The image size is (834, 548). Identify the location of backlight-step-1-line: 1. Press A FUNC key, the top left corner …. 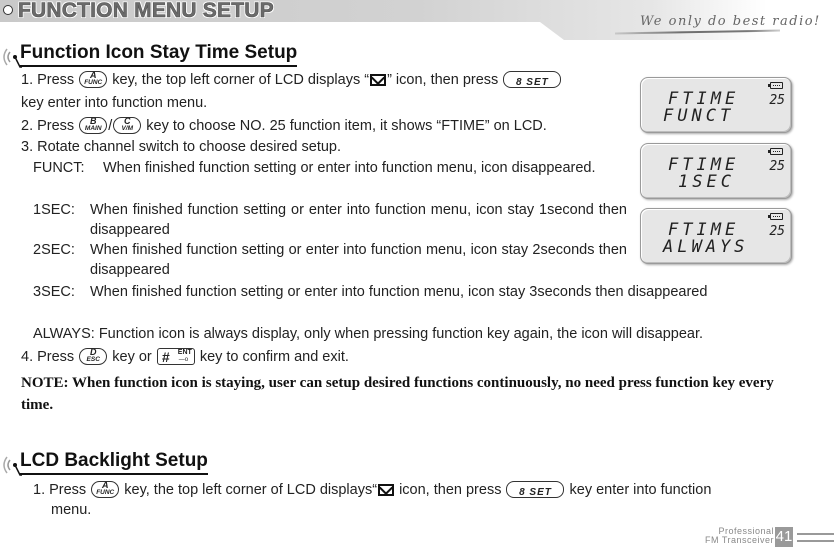
(372, 490).